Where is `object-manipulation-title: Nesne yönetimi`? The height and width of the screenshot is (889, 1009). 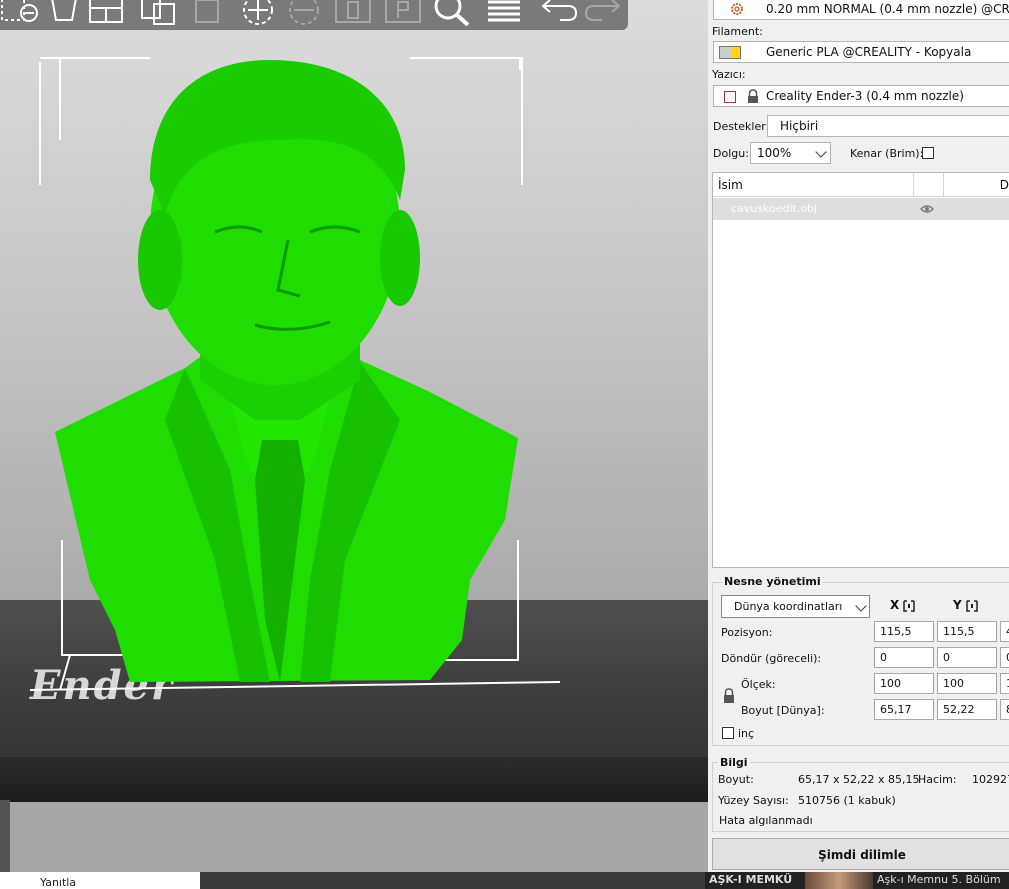
object-manipulation-title: Nesne yönetimi is located at coordinates (772, 581).